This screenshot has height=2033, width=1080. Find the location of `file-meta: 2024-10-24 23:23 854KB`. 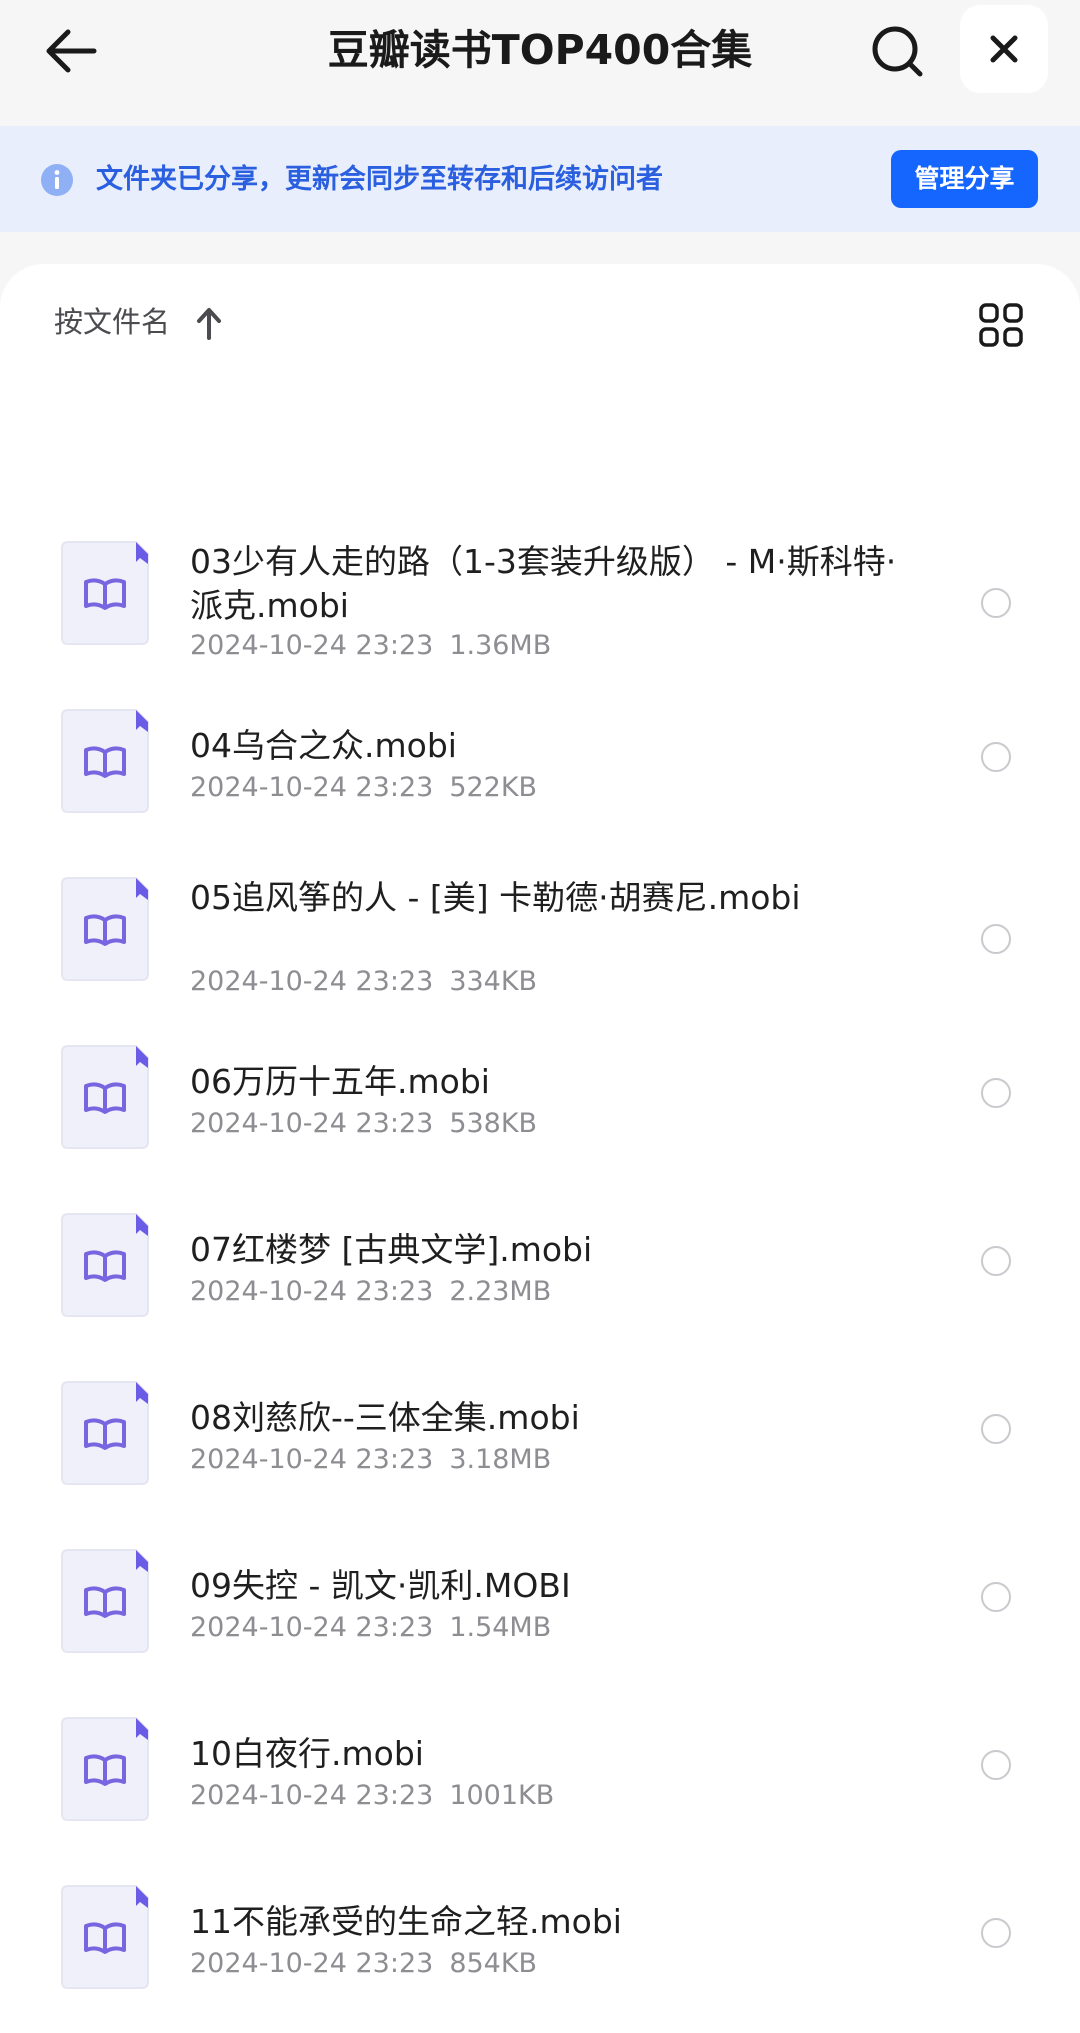

file-meta: 2024-10-24 23:23 854KB is located at coordinates (363, 1964).